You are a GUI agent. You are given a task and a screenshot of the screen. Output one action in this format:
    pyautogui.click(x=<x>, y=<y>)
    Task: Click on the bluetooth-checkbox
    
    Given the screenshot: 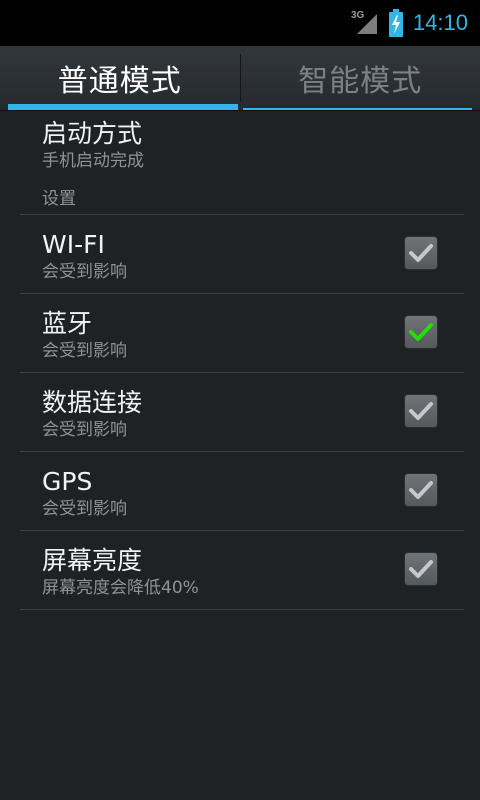 What is the action you would take?
    pyautogui.click(x=421, y=332)
    